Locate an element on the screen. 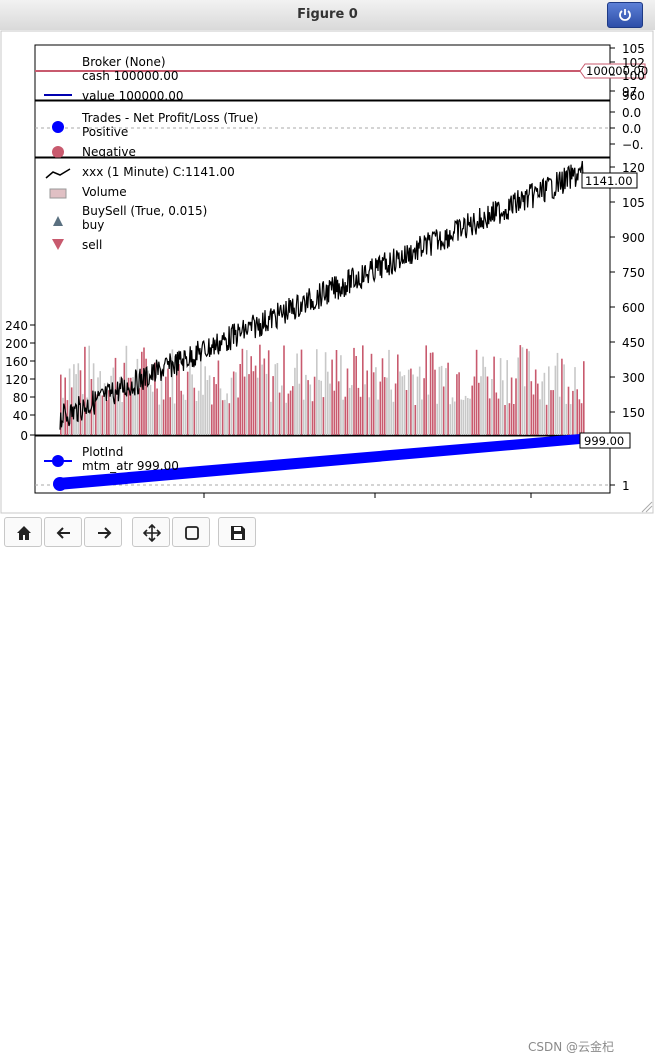 The image size is (655, 1055). save-icon is located at coordinates (238, 533).